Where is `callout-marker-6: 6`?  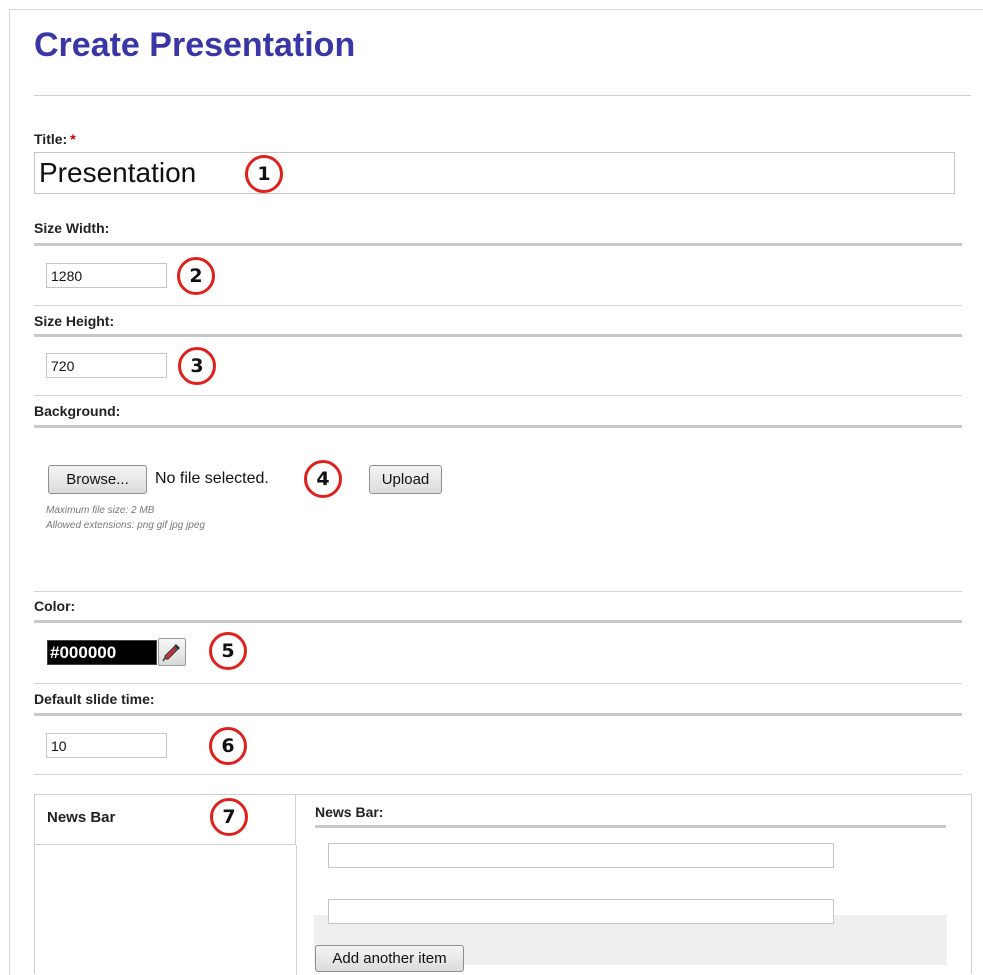
callout-marker-6: 6 is located at coordinates (228, 746).